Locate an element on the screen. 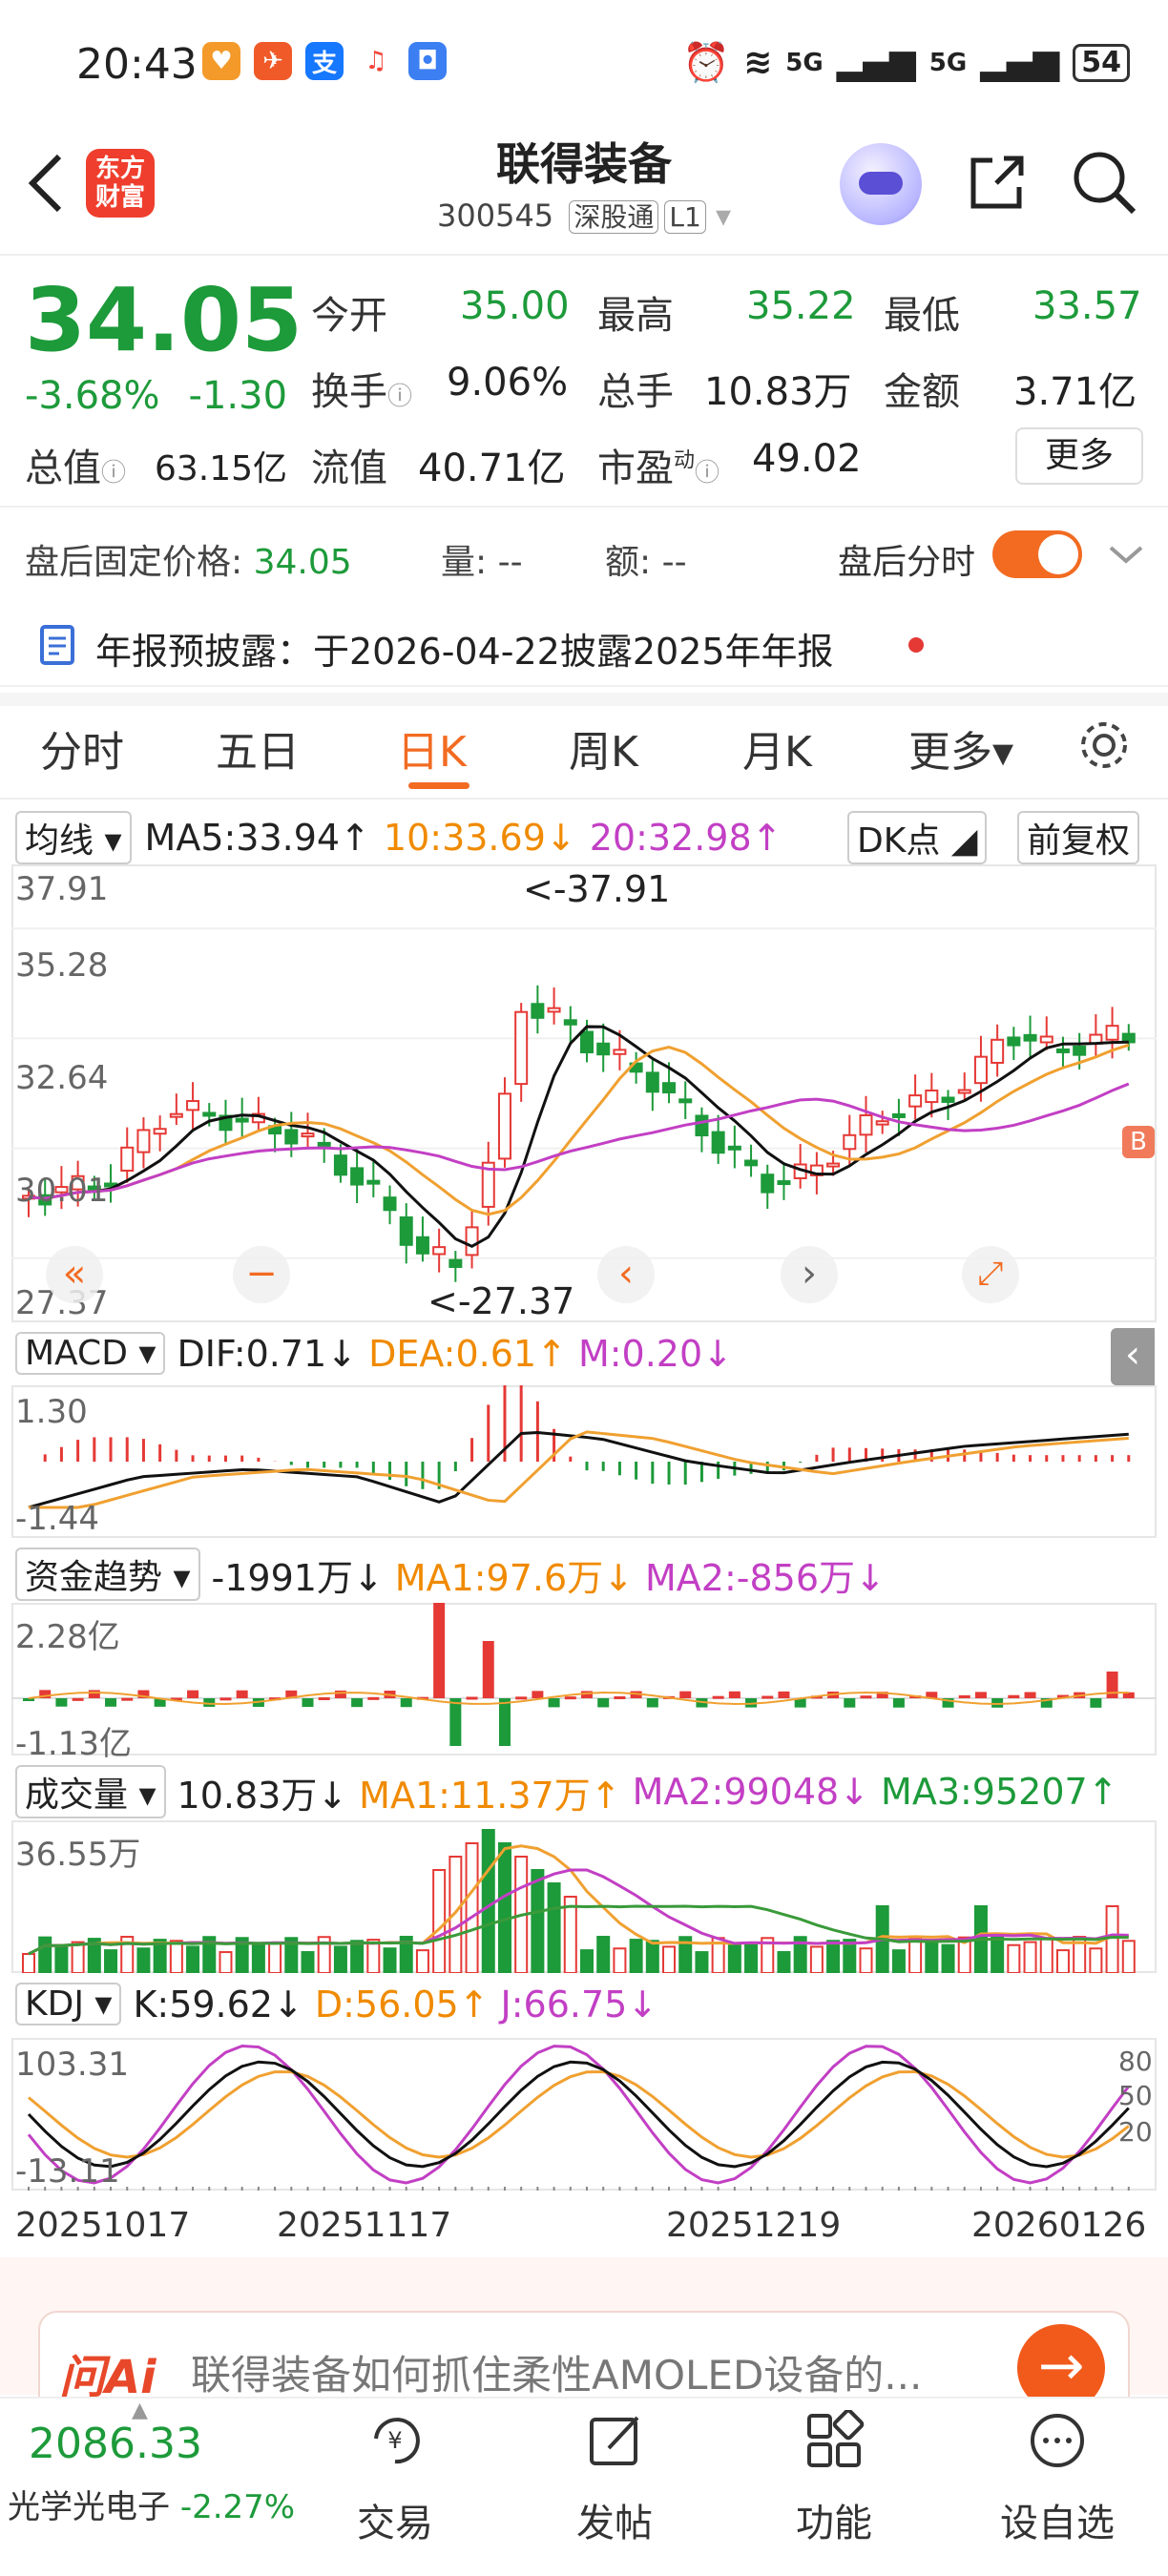 Image resolution: width=1168 pixels, height=2576 pixels. nav-functions: 功能 is located at coordinates (834, 2478).